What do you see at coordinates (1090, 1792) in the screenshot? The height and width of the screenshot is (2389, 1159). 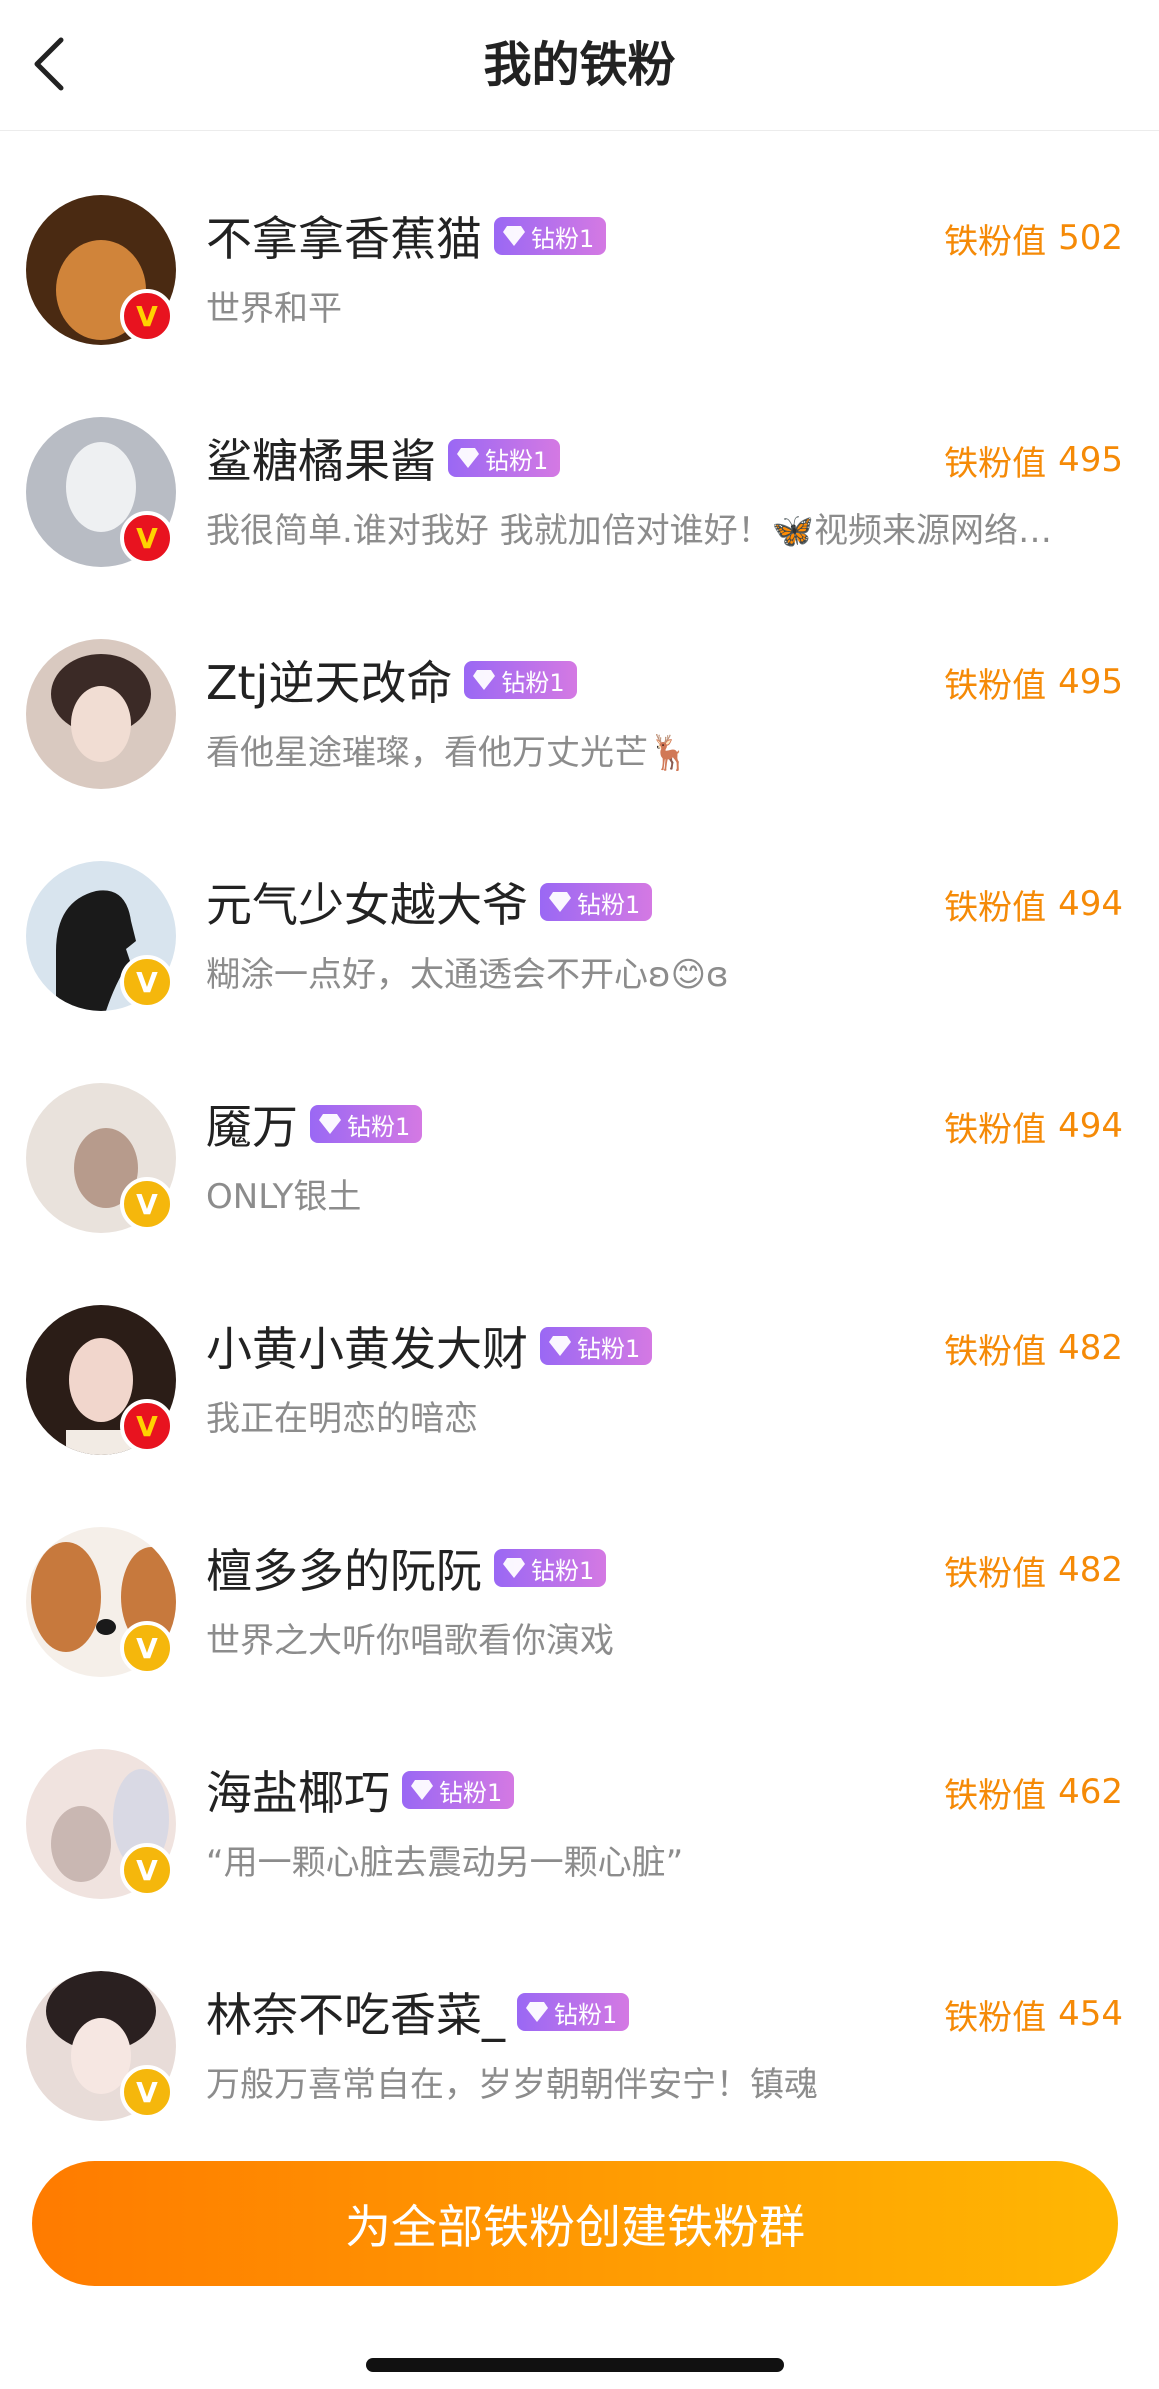 I see `fan-score-value: 462` at bounding box center [1090, 1792].